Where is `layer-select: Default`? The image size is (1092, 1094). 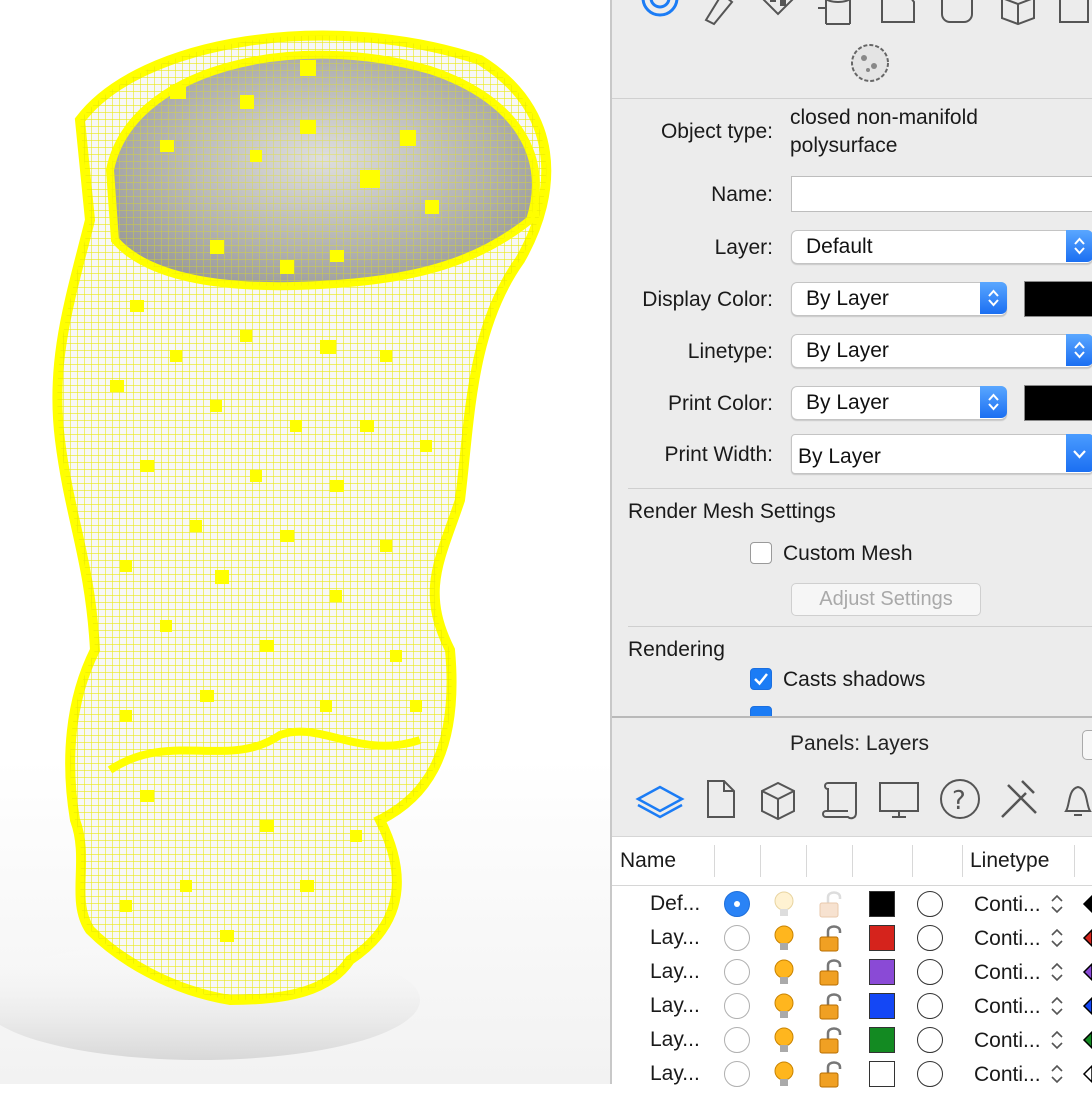
layer-select: Default is located at coordinates (941, 247).